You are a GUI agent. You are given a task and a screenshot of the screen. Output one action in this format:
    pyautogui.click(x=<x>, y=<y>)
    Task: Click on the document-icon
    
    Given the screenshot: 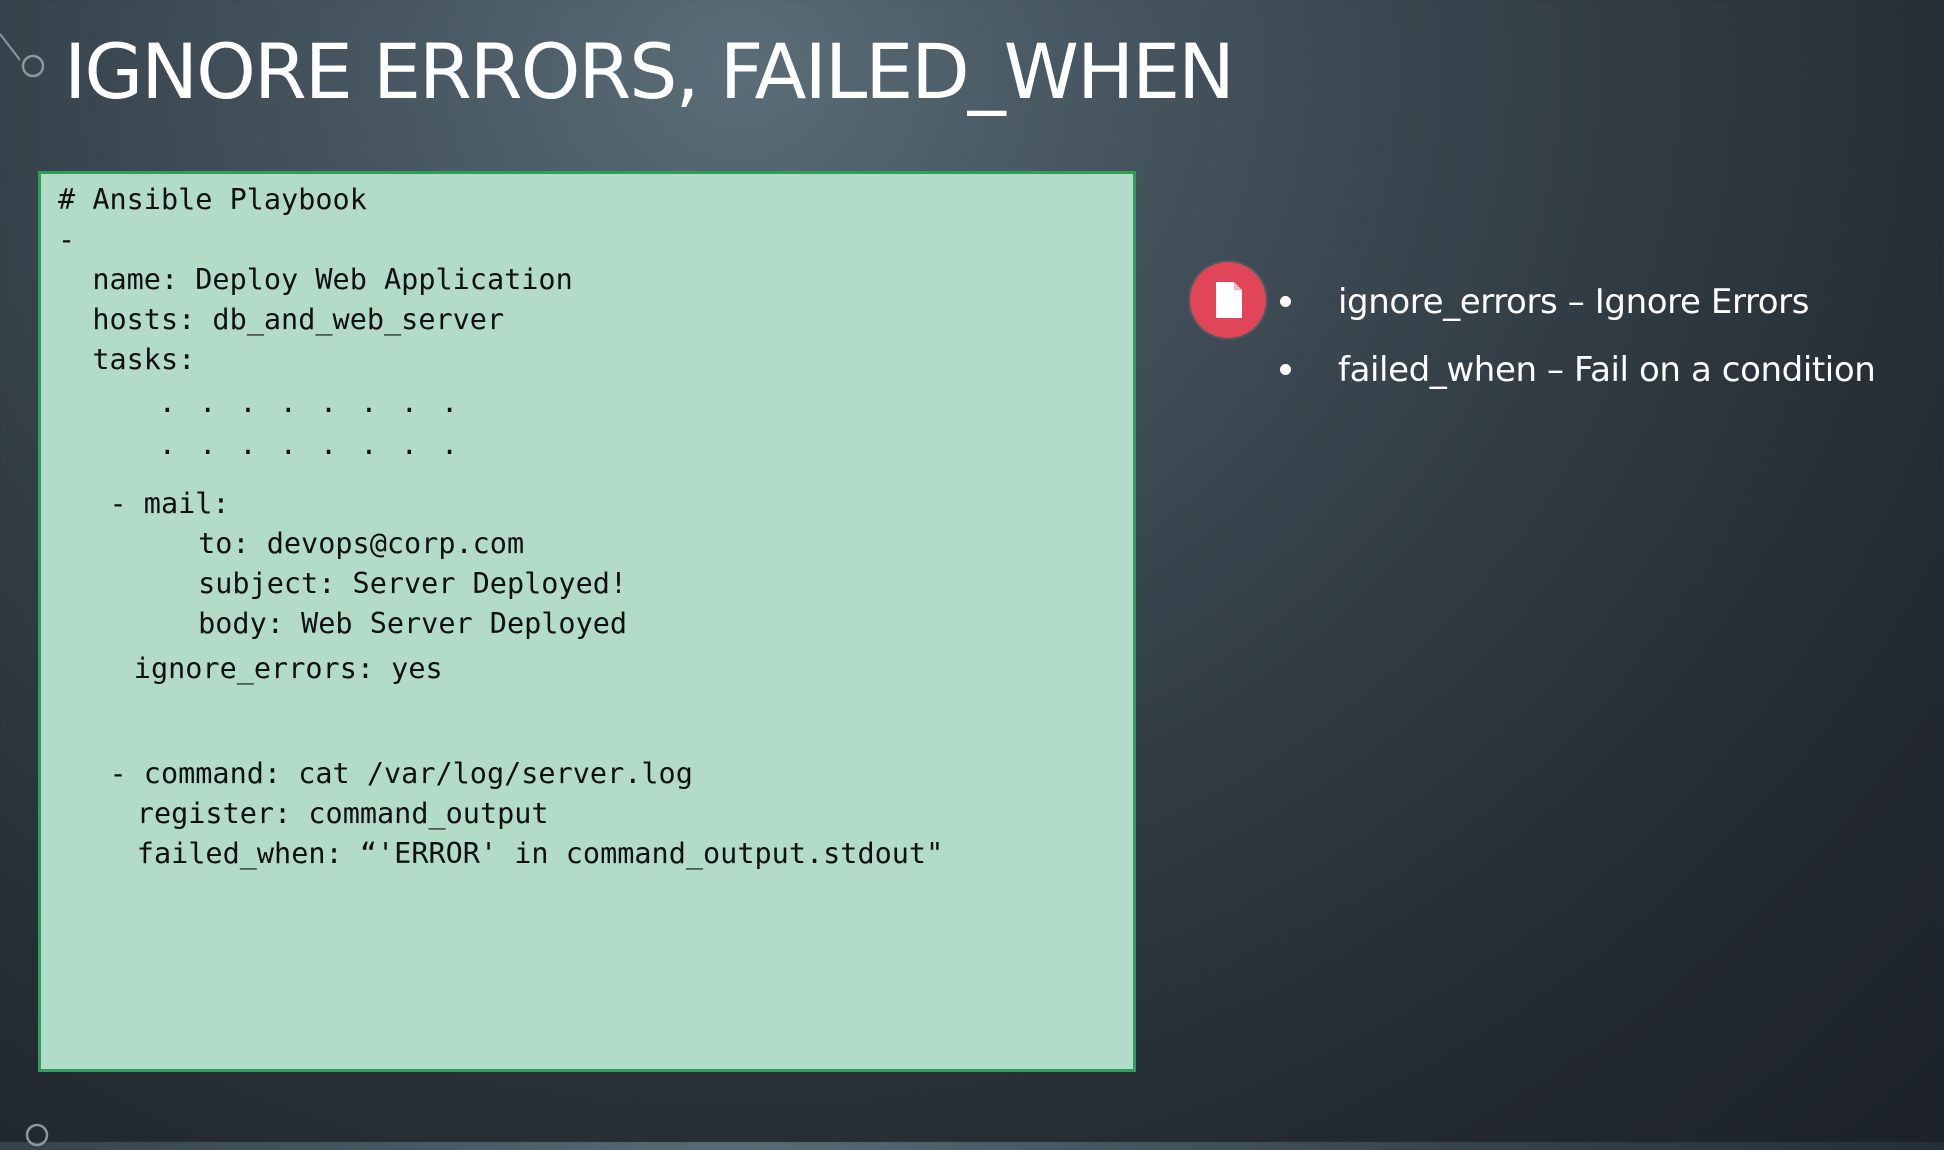 What is the action you would take?
    pyautogui.click(x=1228, y=300)
    